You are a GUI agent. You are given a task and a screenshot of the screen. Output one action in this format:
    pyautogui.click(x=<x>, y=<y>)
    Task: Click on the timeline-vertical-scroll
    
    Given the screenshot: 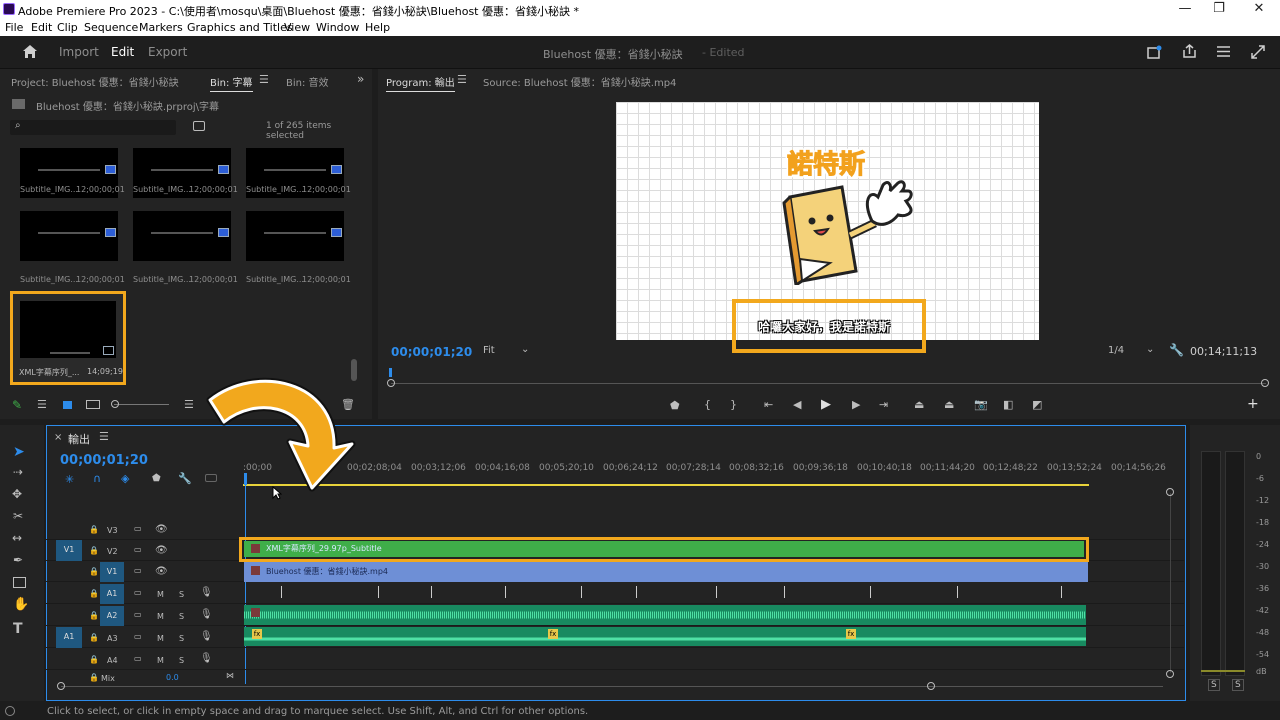 What is the action you would take?
    pyautogui.click(x=1170, y=583)
    